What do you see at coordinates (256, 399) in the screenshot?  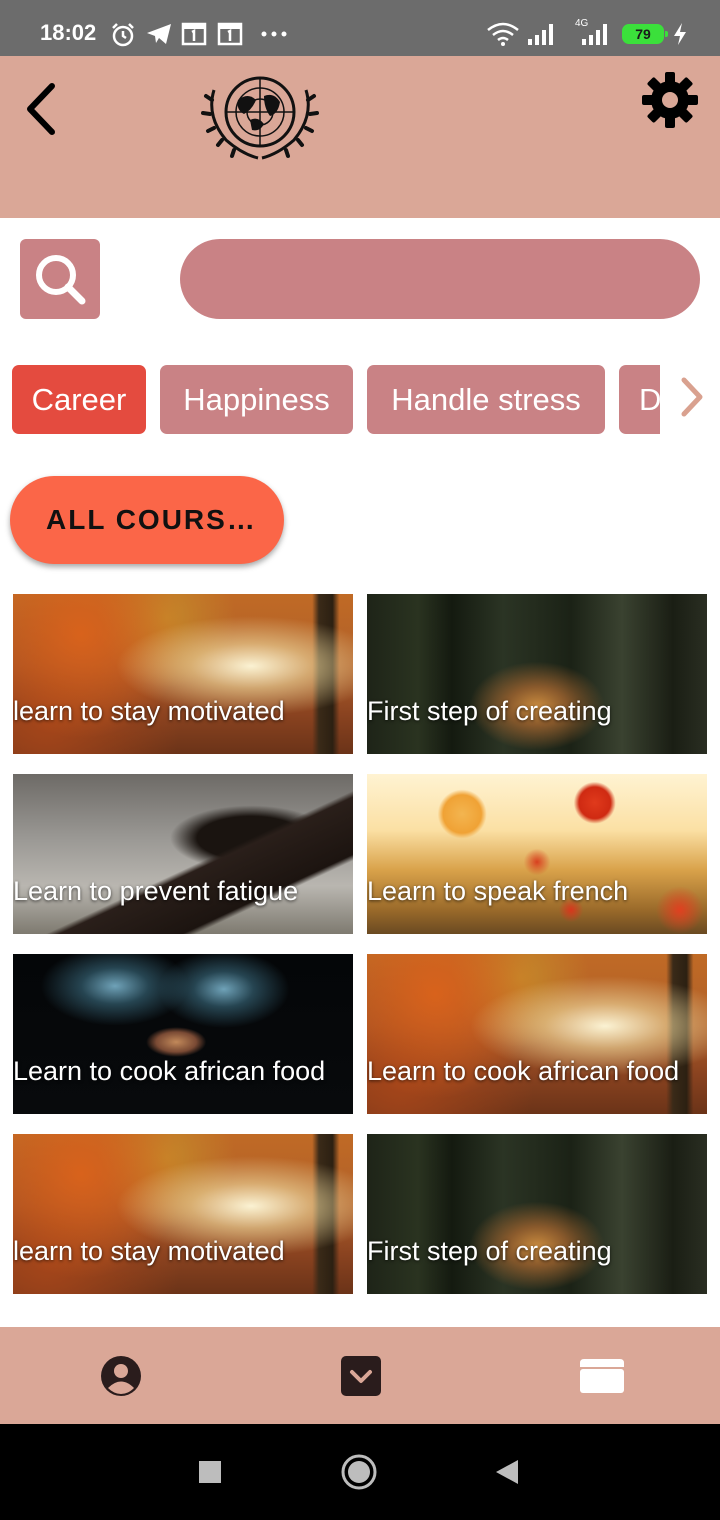 I see `category-chip-happiness: Happiness` at bounding box center [256, 399].